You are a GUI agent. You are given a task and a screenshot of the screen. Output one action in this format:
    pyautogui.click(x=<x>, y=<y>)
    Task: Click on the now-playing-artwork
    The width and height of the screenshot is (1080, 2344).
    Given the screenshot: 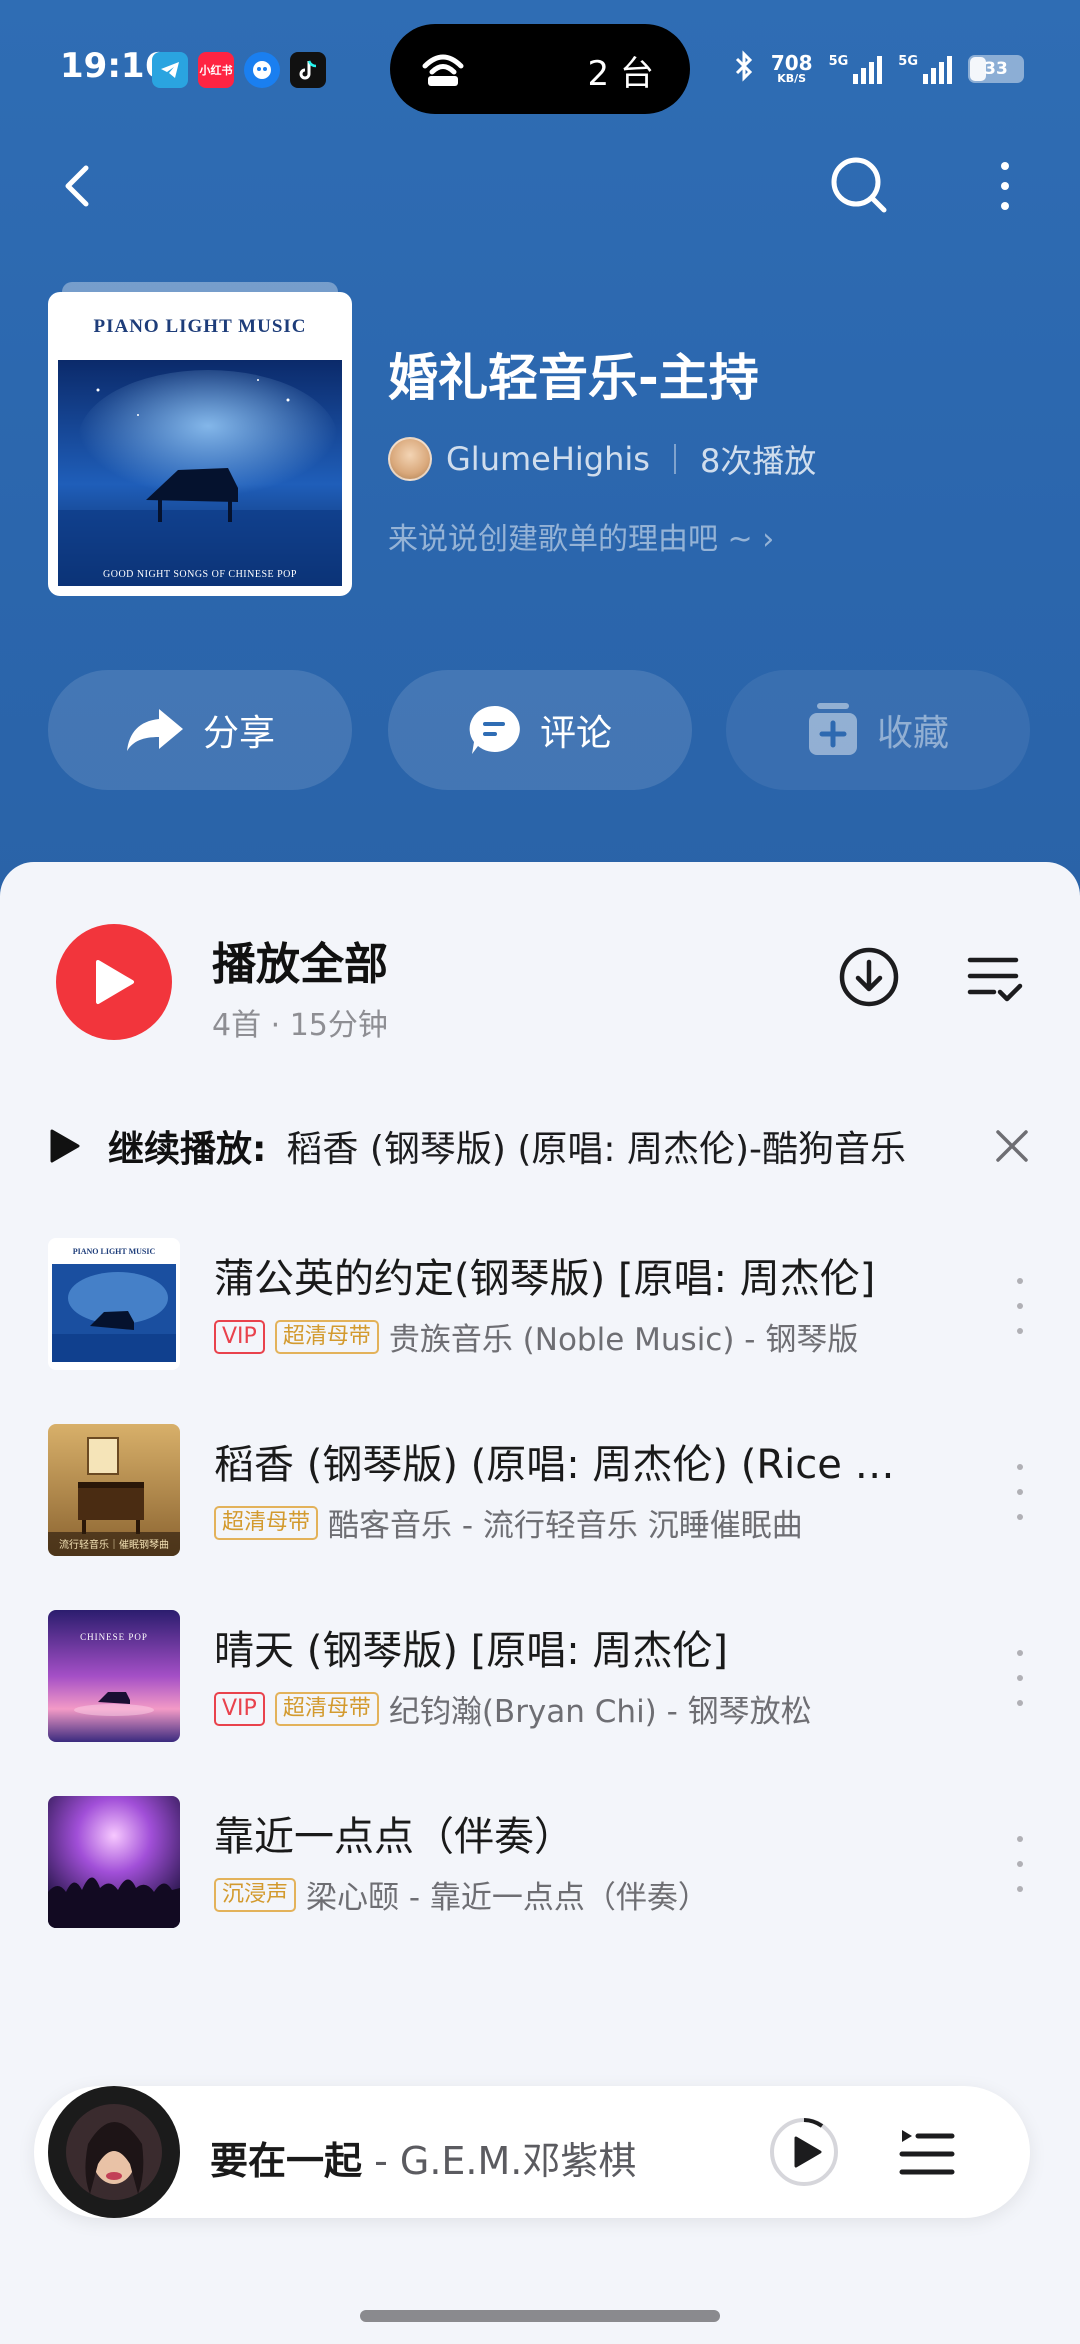 What is the action you would take?
    pyautogui.click(x=114, y=2152)
    